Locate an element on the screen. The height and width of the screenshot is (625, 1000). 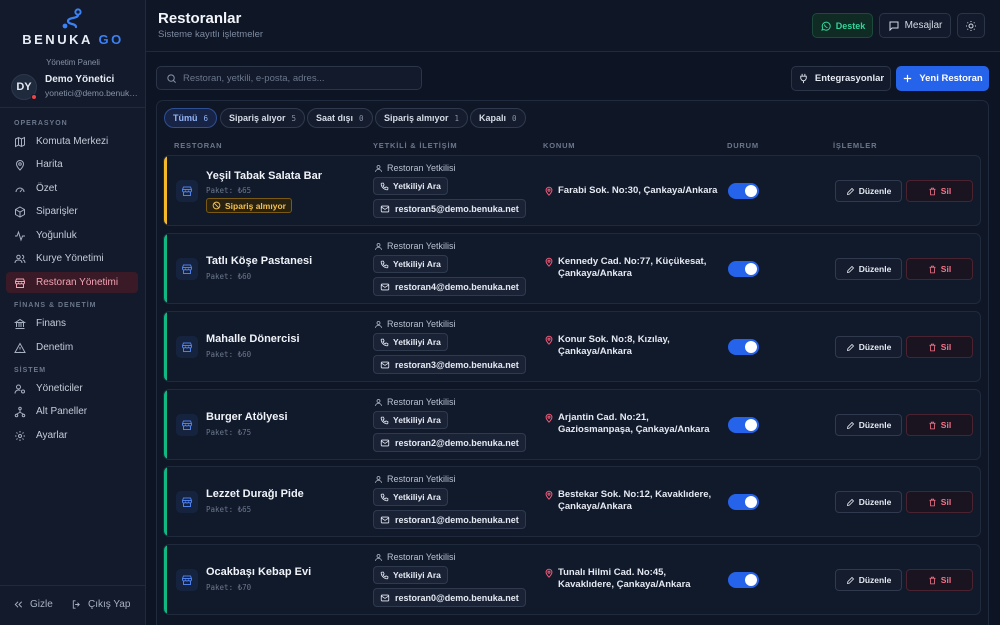
email-button: restoran1@demo.benuka.net is located at coordinates (449, 519).